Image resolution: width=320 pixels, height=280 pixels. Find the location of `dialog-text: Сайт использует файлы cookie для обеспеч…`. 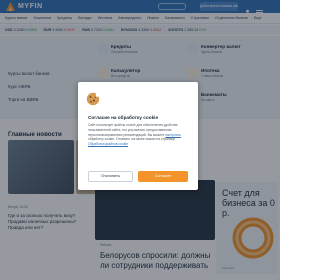

dialog-text: Сайт использует файлы cookie для обеспеч… is located at coordinates (134, 135).